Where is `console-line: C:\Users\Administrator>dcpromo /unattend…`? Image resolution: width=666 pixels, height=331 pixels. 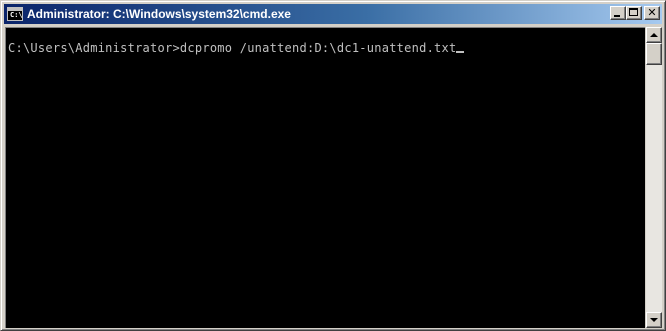
console-line: C:\Users\Administrator>dcpromo /unattend… is located at coordinates (236, 48).